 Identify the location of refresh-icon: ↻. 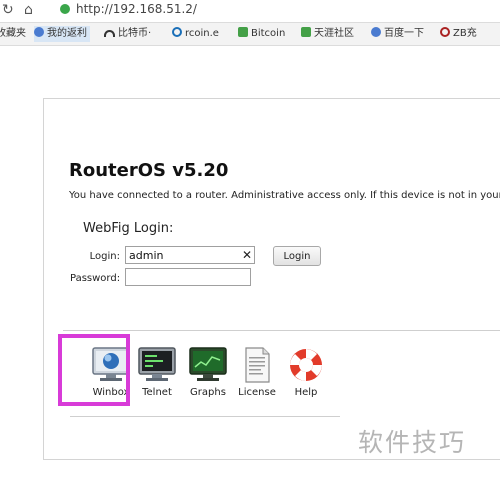
(8, 10).